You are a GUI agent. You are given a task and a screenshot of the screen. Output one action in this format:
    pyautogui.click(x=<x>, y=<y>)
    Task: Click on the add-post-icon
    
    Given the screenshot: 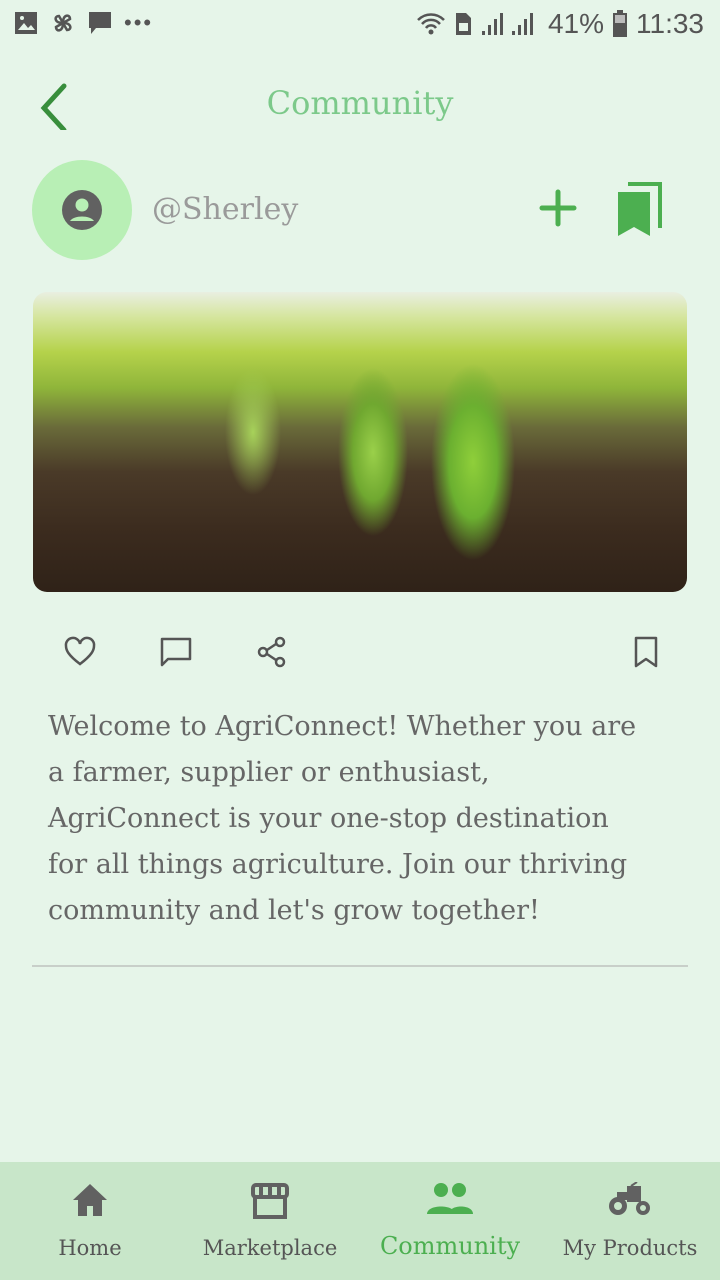 What is the action you would take?
    pyautogui.click(x=558, y=208)
    